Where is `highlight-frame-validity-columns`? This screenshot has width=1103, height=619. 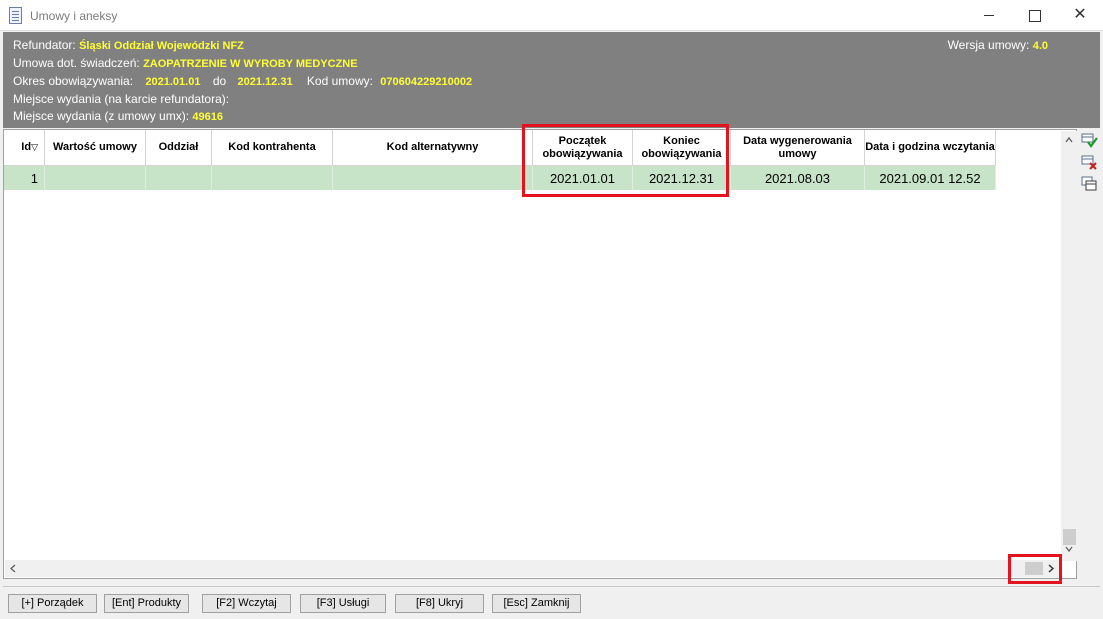
highlight-frame-validity-columns is located at coordinates (625, 160).